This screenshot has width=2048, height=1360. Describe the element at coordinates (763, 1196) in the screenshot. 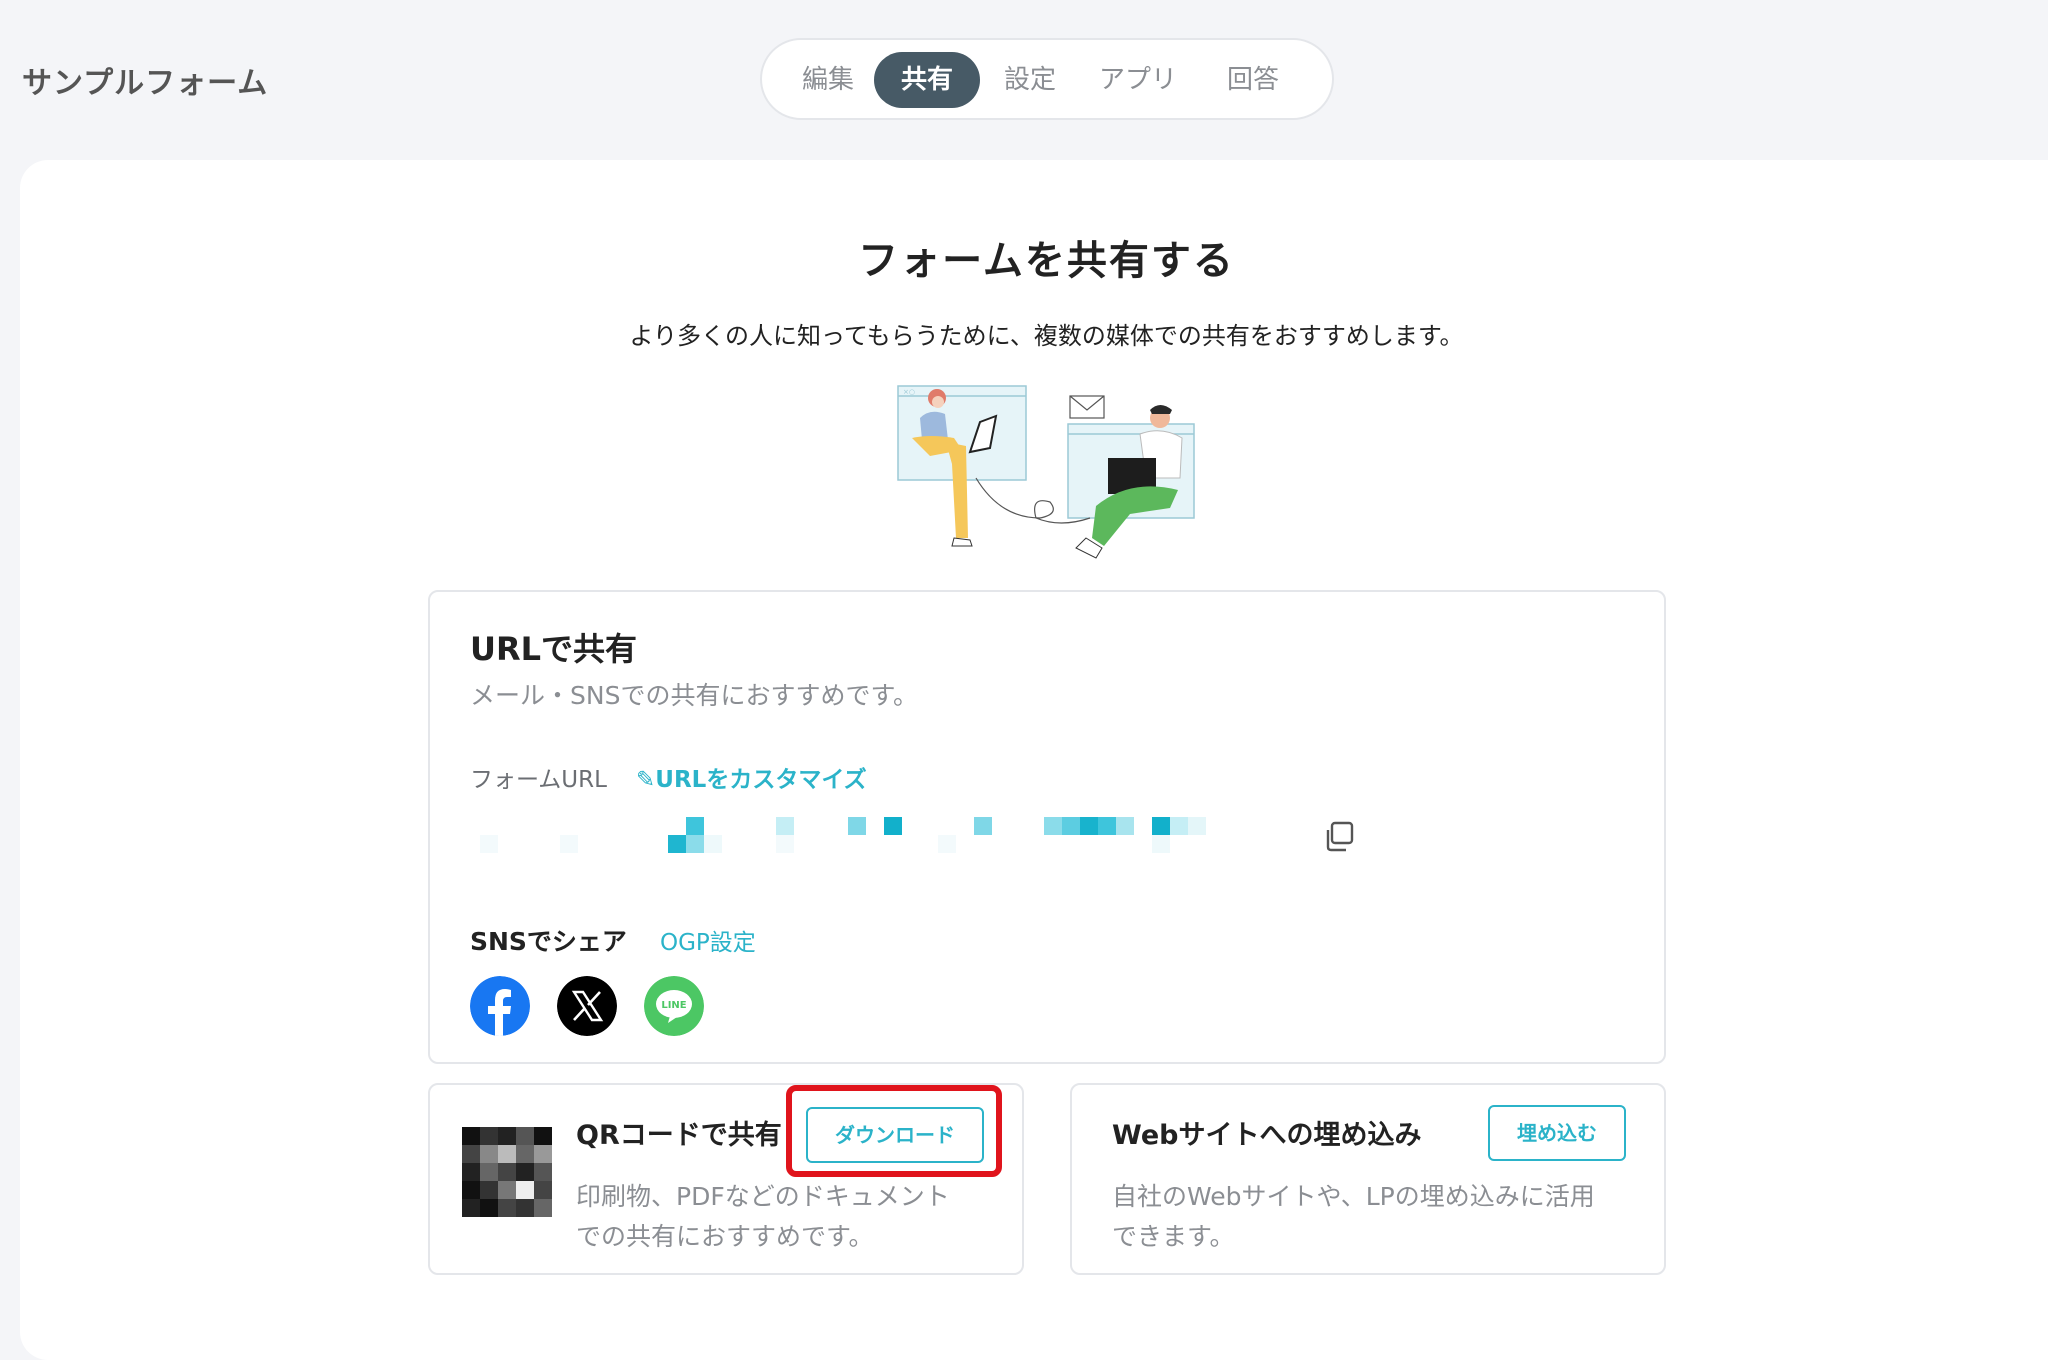

I see `qr-share-description-line1: 印刷物、PDFなどのドキュメント` at that location.